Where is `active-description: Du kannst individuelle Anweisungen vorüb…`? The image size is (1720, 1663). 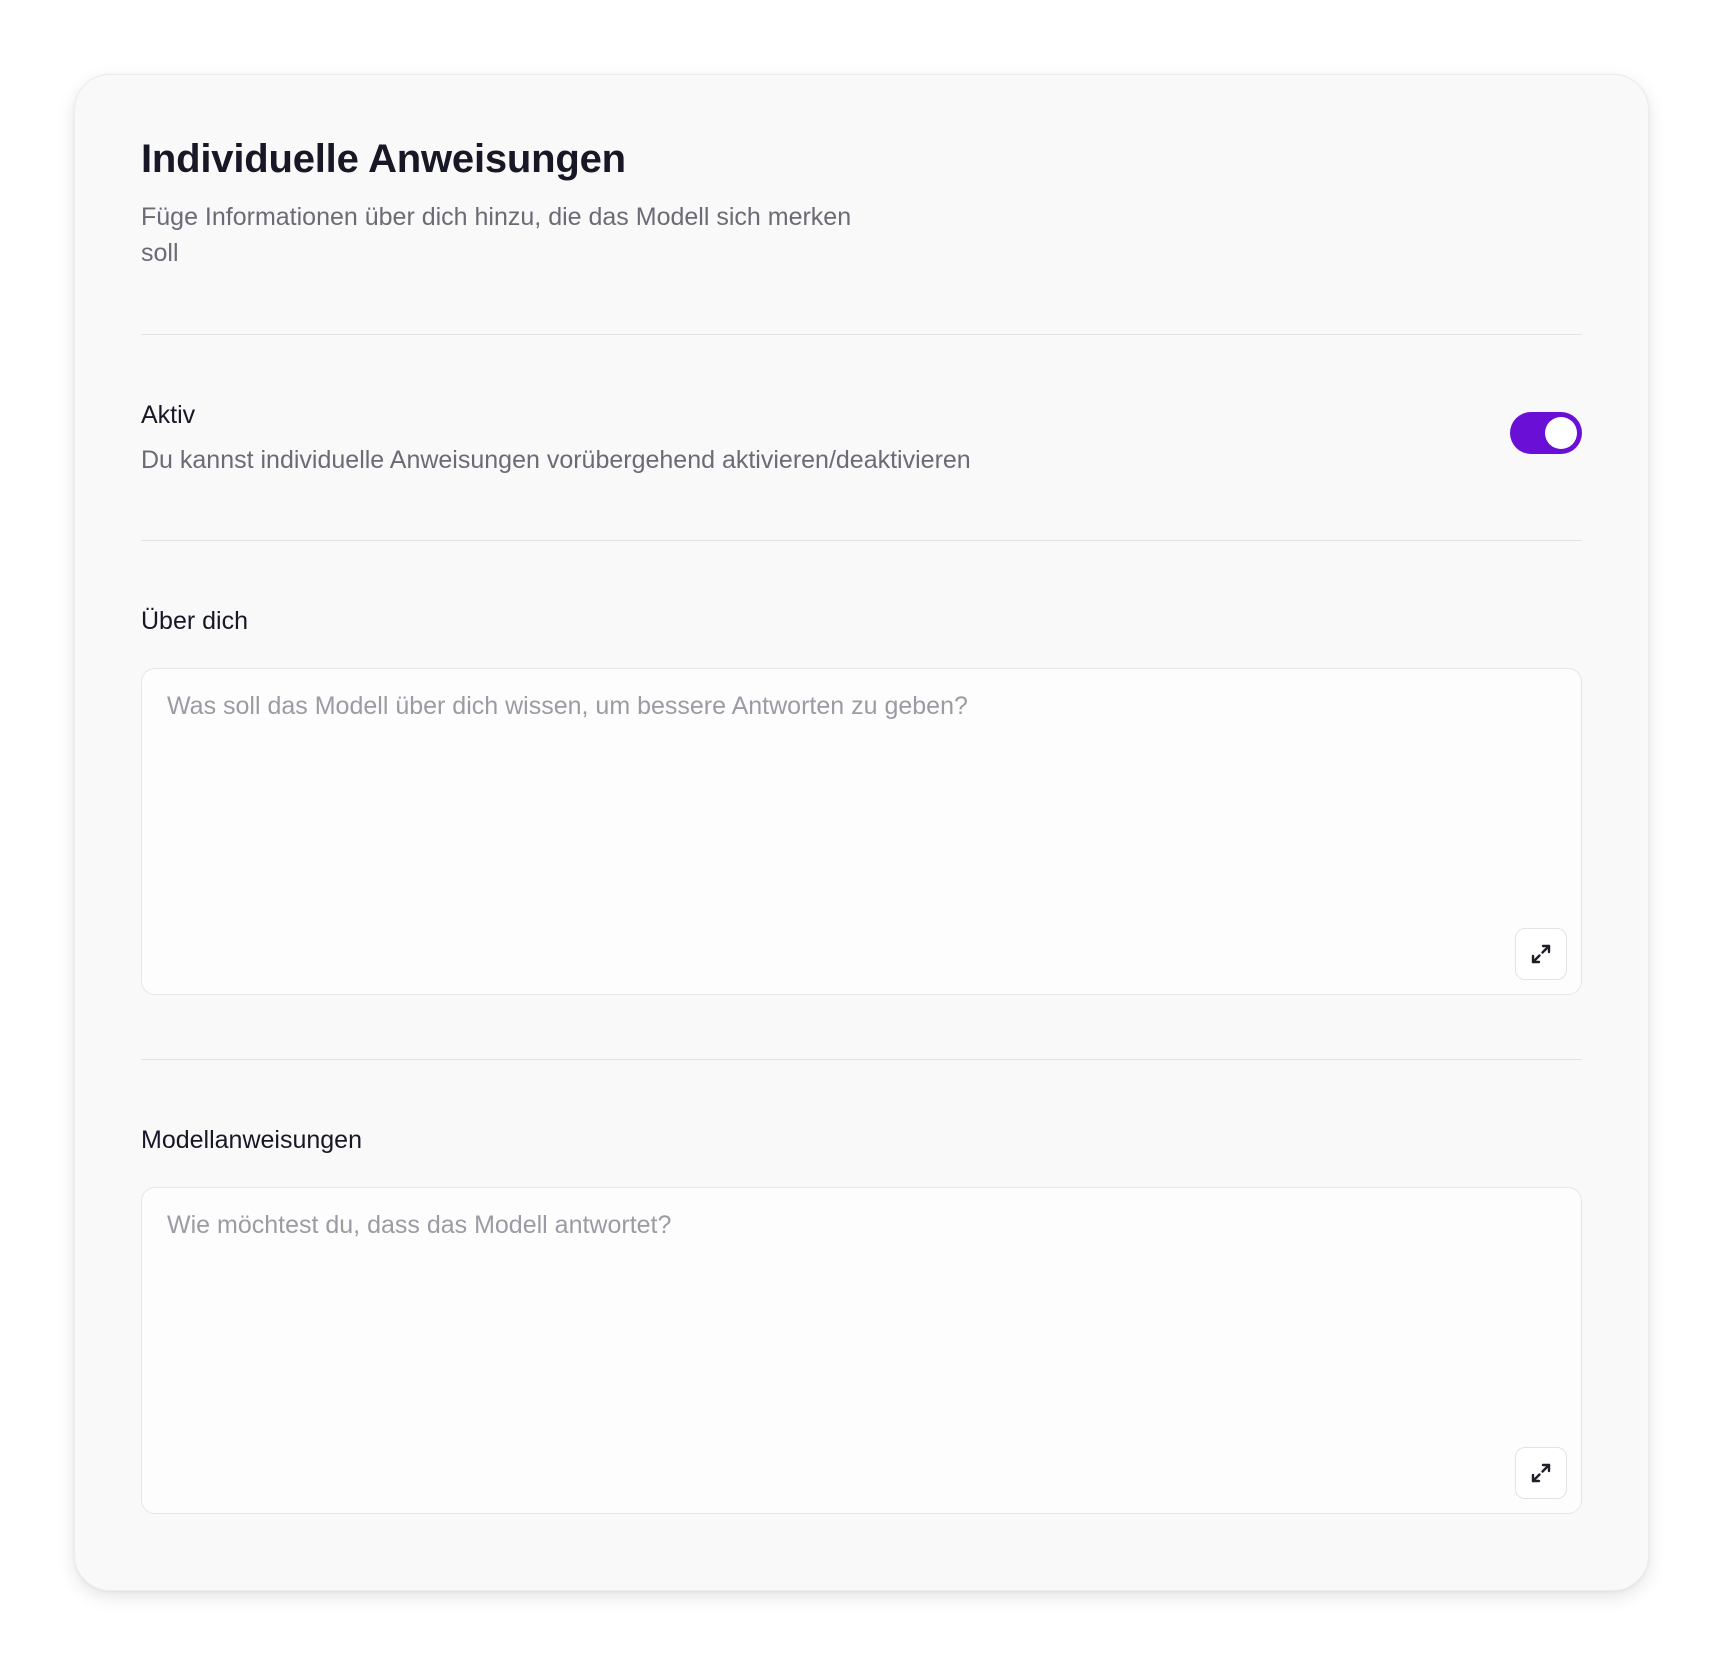
active-description: Du kannst individuelle Anweisungen vorüb… is located at coordinates (556, 460).